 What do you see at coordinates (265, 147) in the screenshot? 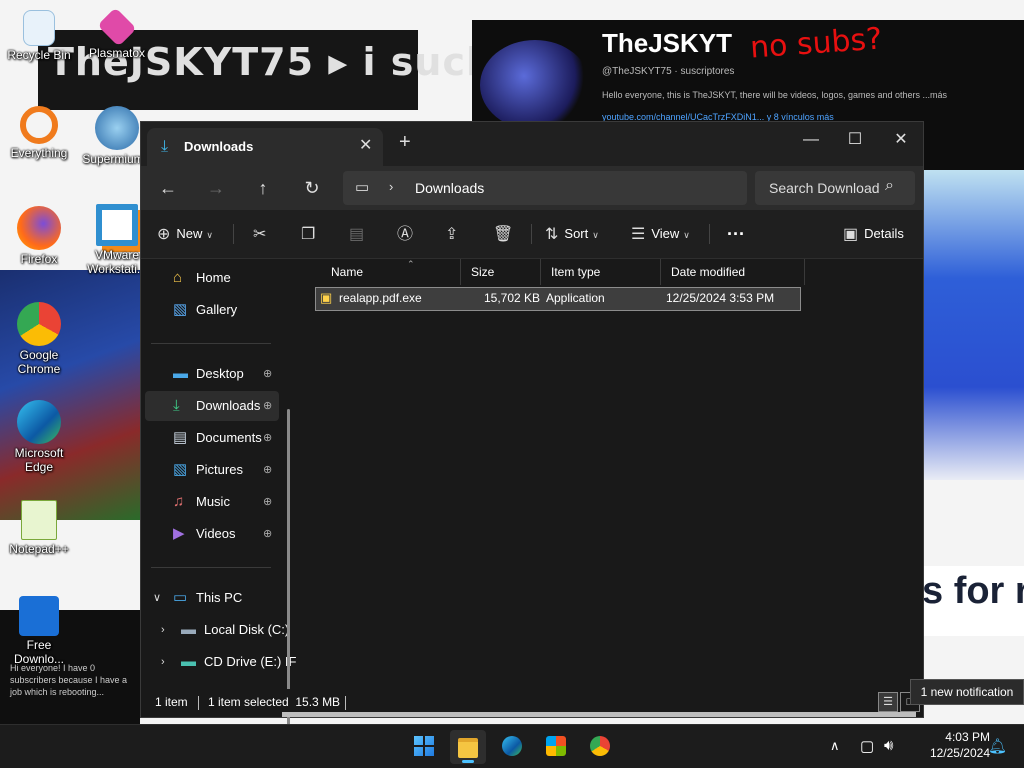
I see `tab-downloads: ⤓ Downloads ✕` at bounding box center [265, 147].